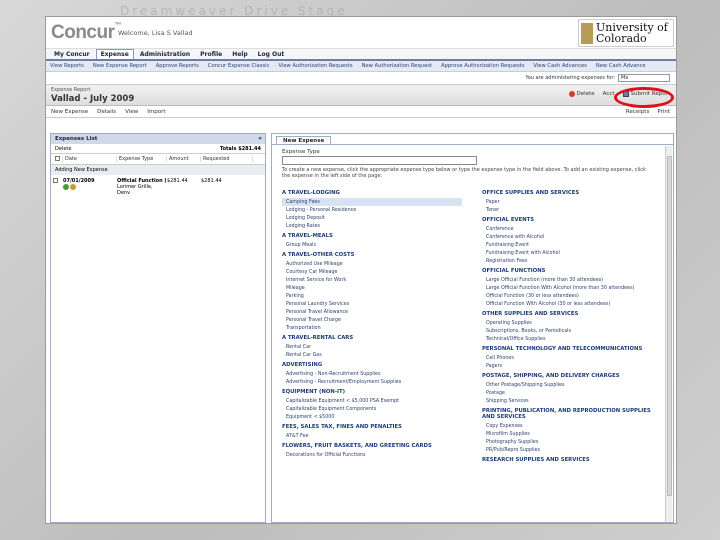 The height and width of the screenshot is (540, 720). I want to click on receipts-menu: Receipts, so click(637, 112).